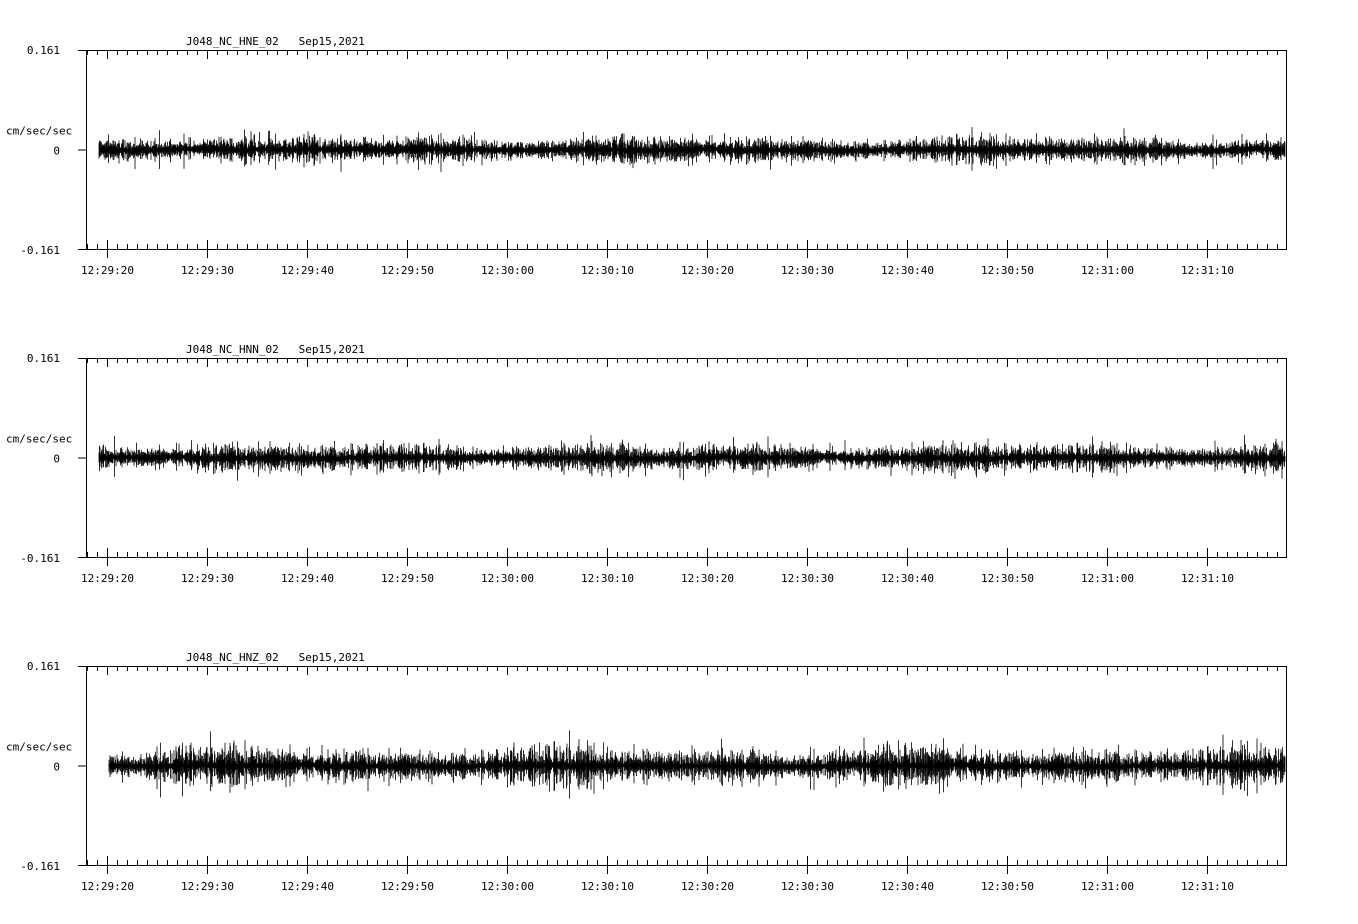  Describe the element at coordinates (275, 349) in the screenshot. I see `panel-title: J048_NC_HNN_02 Sep15,2021` at that location.